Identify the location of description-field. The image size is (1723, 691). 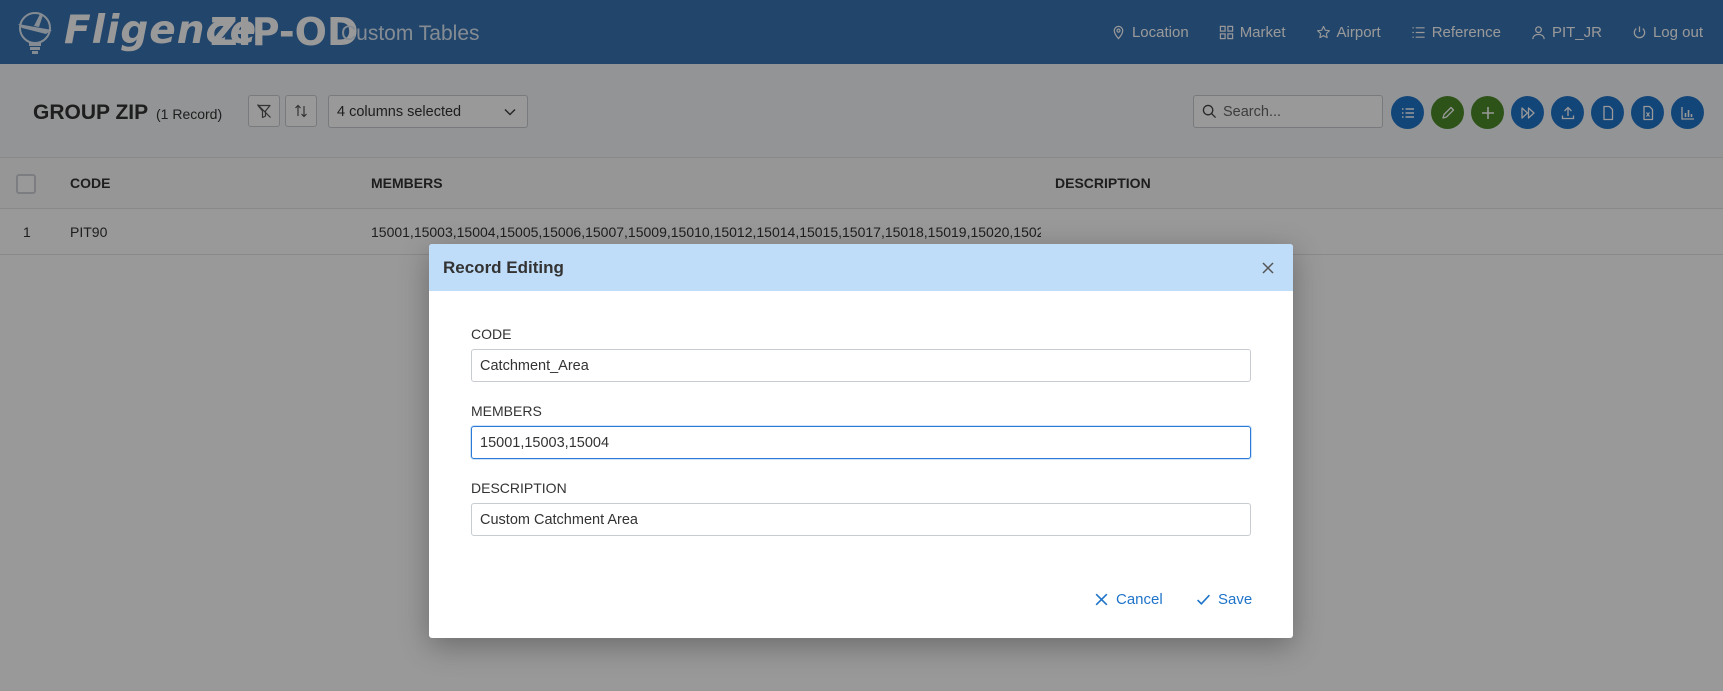
(861, 519).